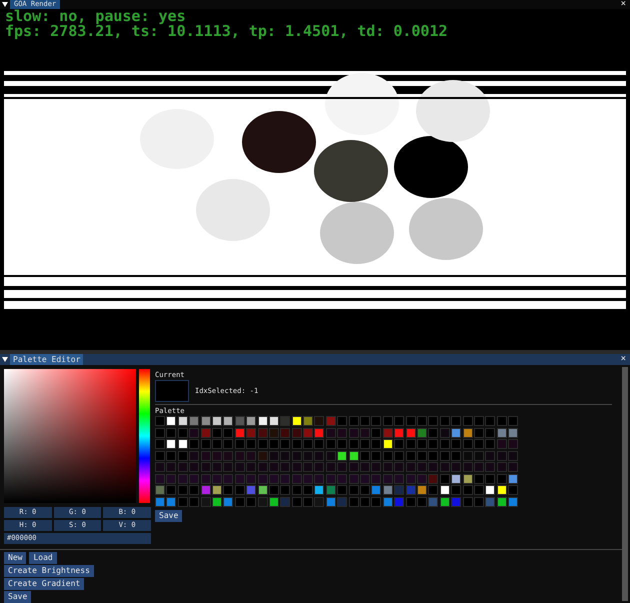 Image resolution: width=630 pixels, height=603 pixels. Describe the element at coordinates (49, 571) in the screenshot. I see `button: Create Brightness` at that location.